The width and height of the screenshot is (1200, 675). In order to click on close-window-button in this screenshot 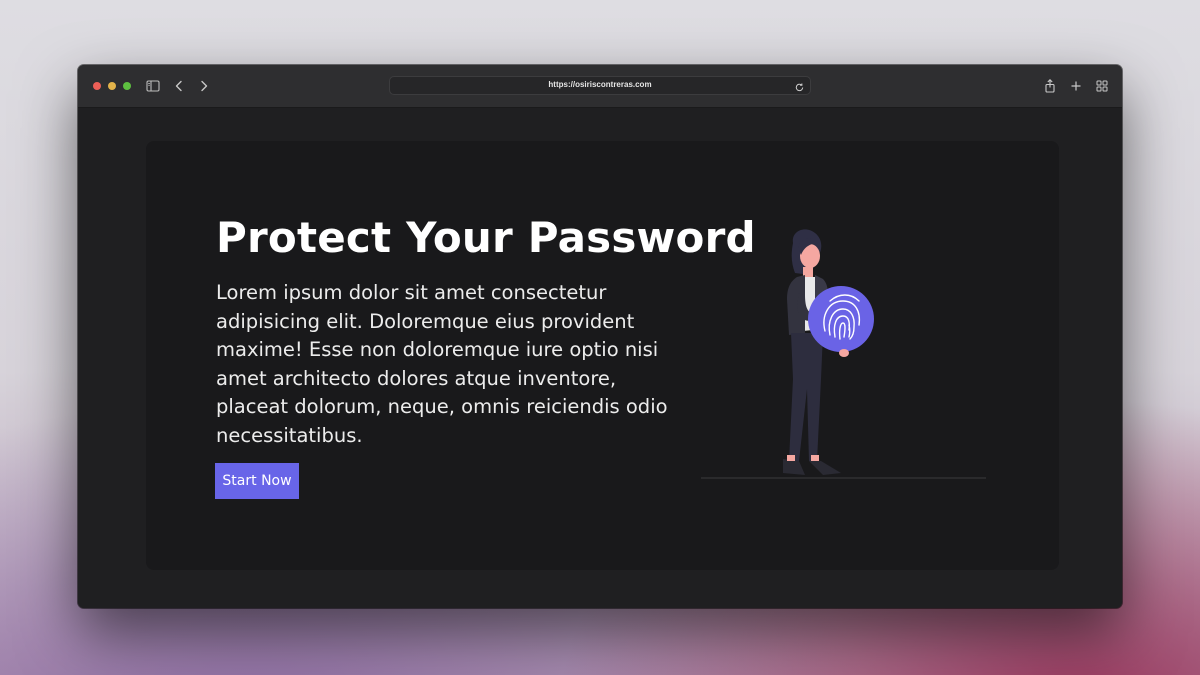, I will do `click(97, 86)`.